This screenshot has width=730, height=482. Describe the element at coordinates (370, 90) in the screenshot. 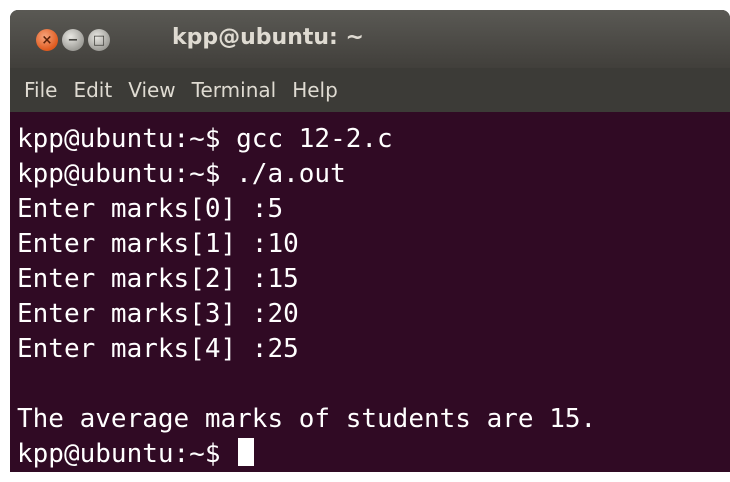

I see `menu-bar: File Edit View Terminal Help` at that location.